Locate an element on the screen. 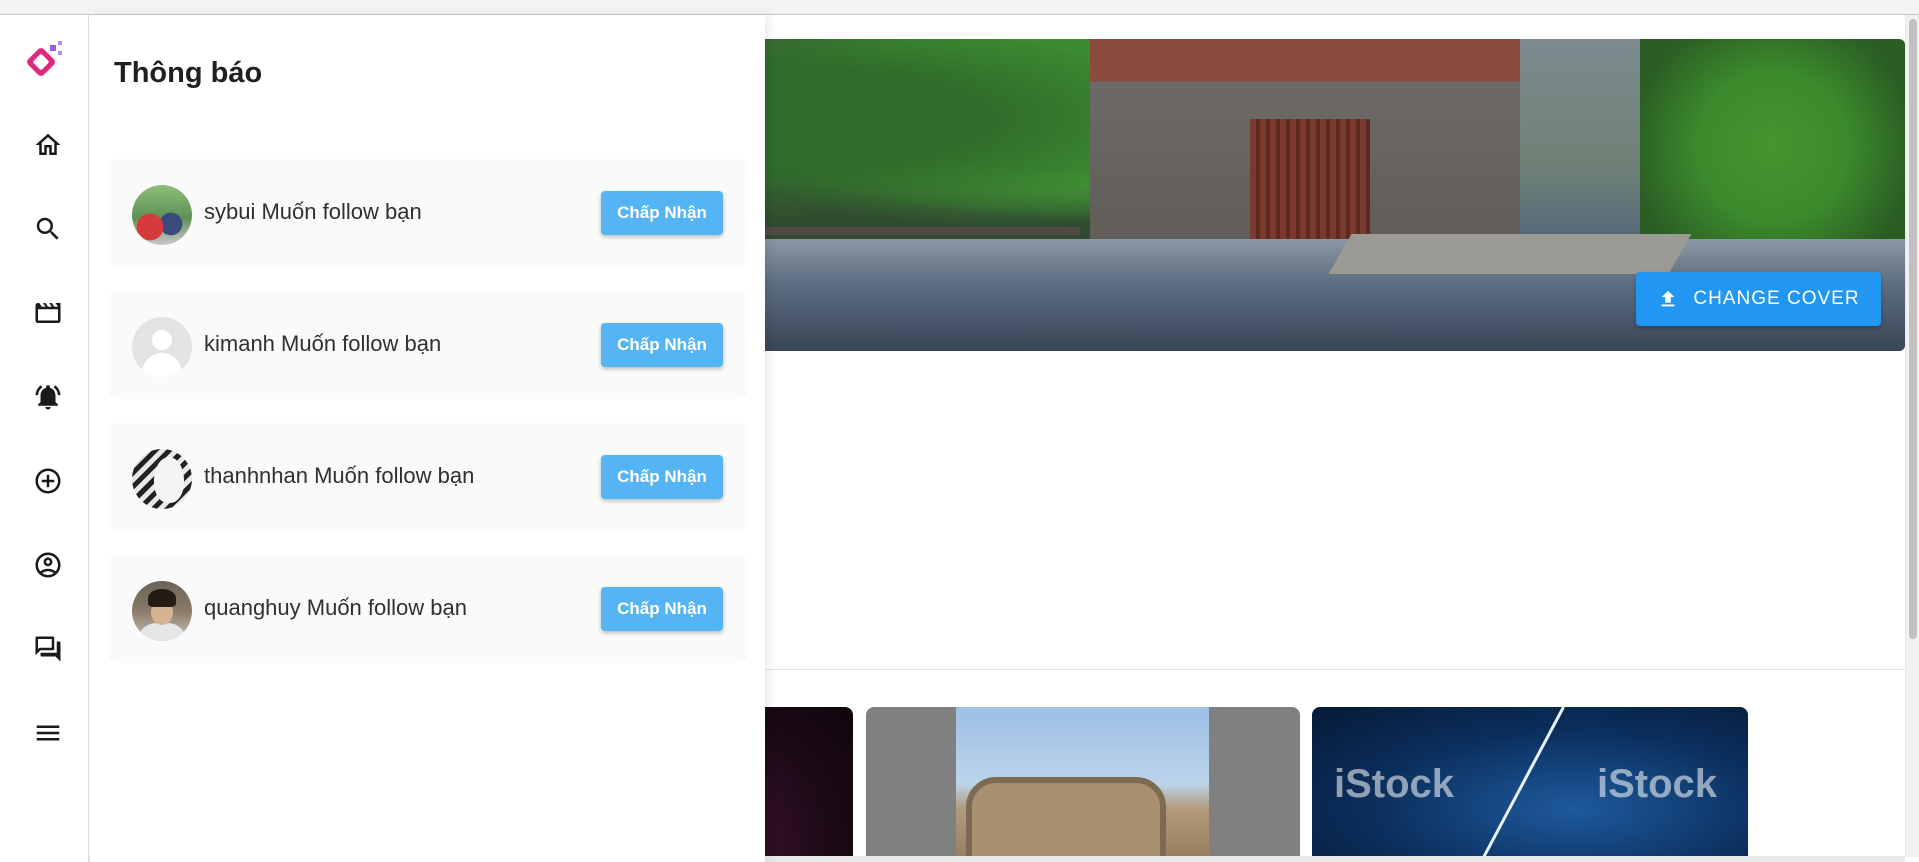 The image size is (1919, 862). notification-text: thanhnhan Muốn follow bạn is located at coordinates (339, 475).